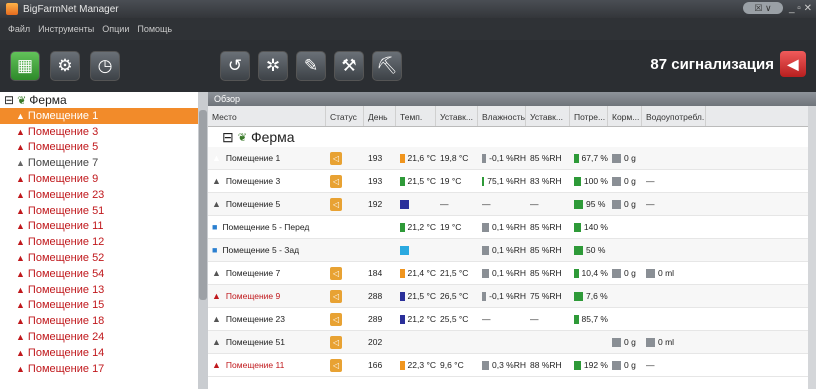  I want to click on place-cell: ▲ Помещение 9, so click(267, 296).